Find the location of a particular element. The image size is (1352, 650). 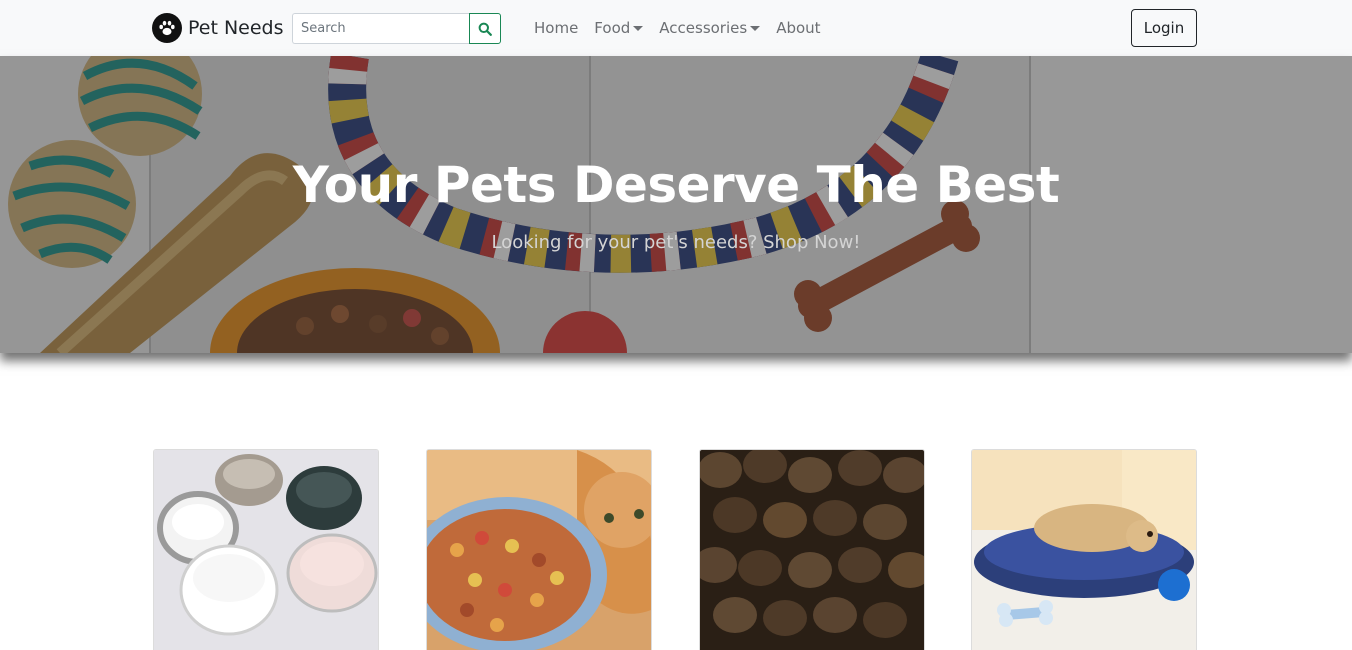

nav-links: Home Food Accessories About is located at coordinates (677, 28).